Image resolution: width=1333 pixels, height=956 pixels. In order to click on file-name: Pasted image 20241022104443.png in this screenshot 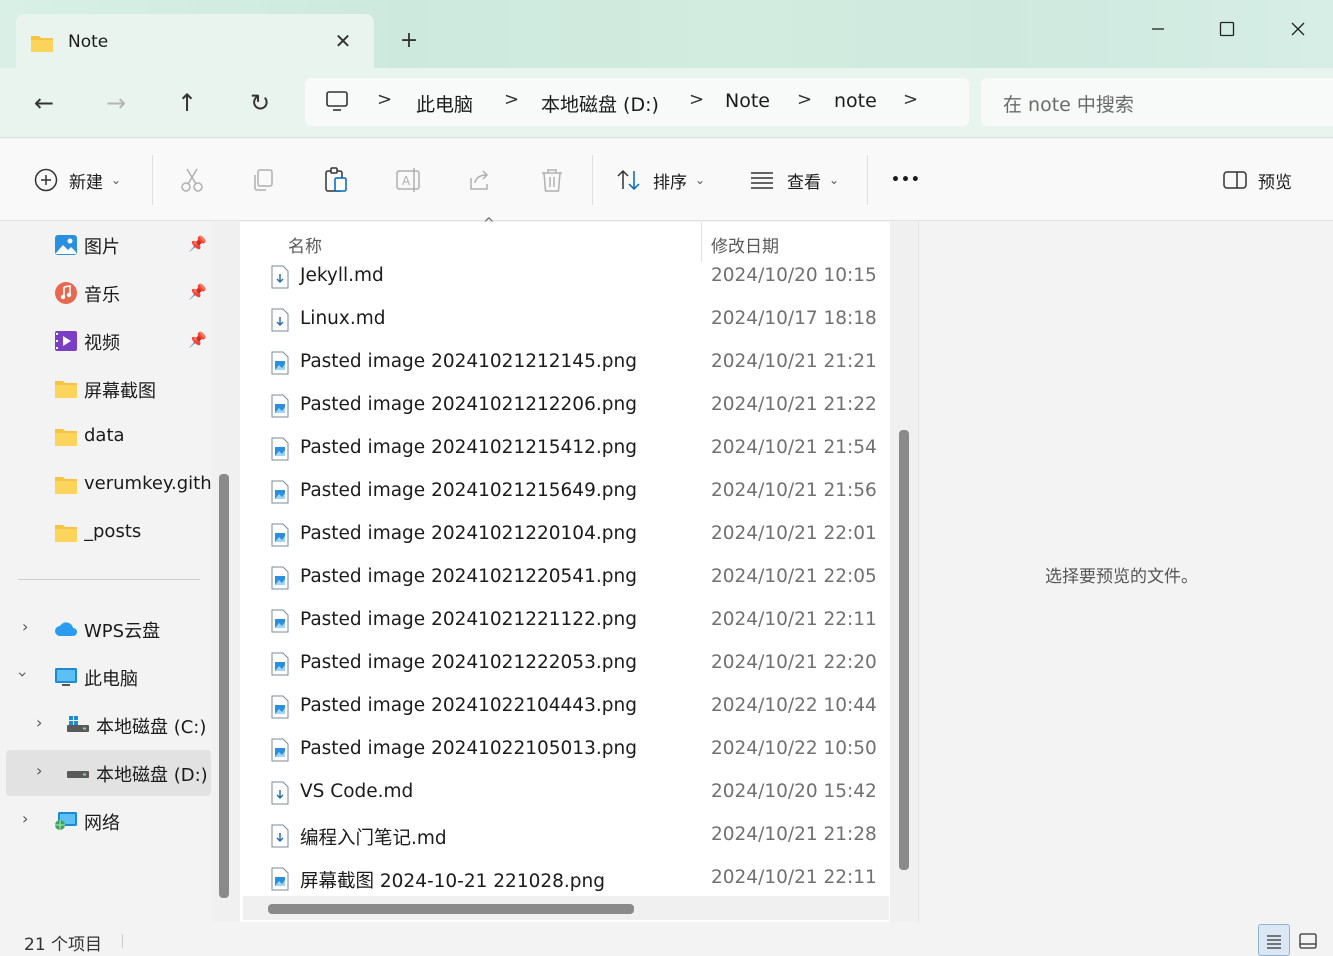, I will do `click(468, 705)`.